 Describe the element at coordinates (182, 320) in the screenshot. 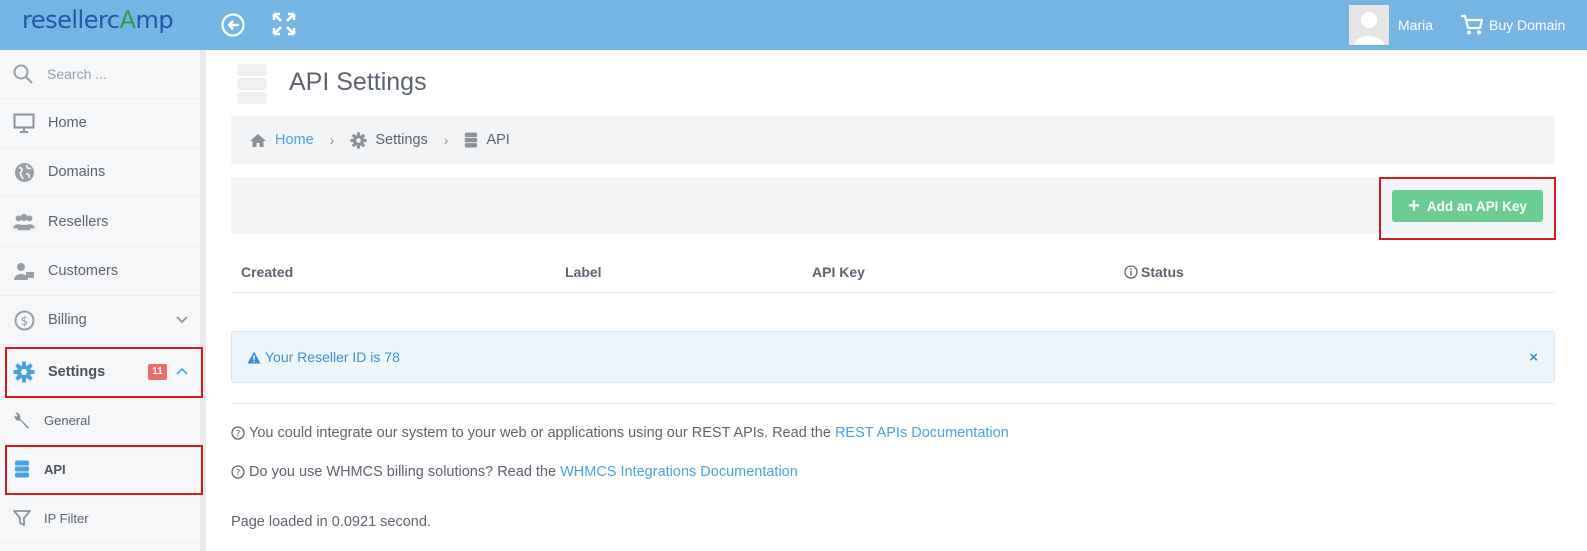

I see `chevron-down-icon` at that location.